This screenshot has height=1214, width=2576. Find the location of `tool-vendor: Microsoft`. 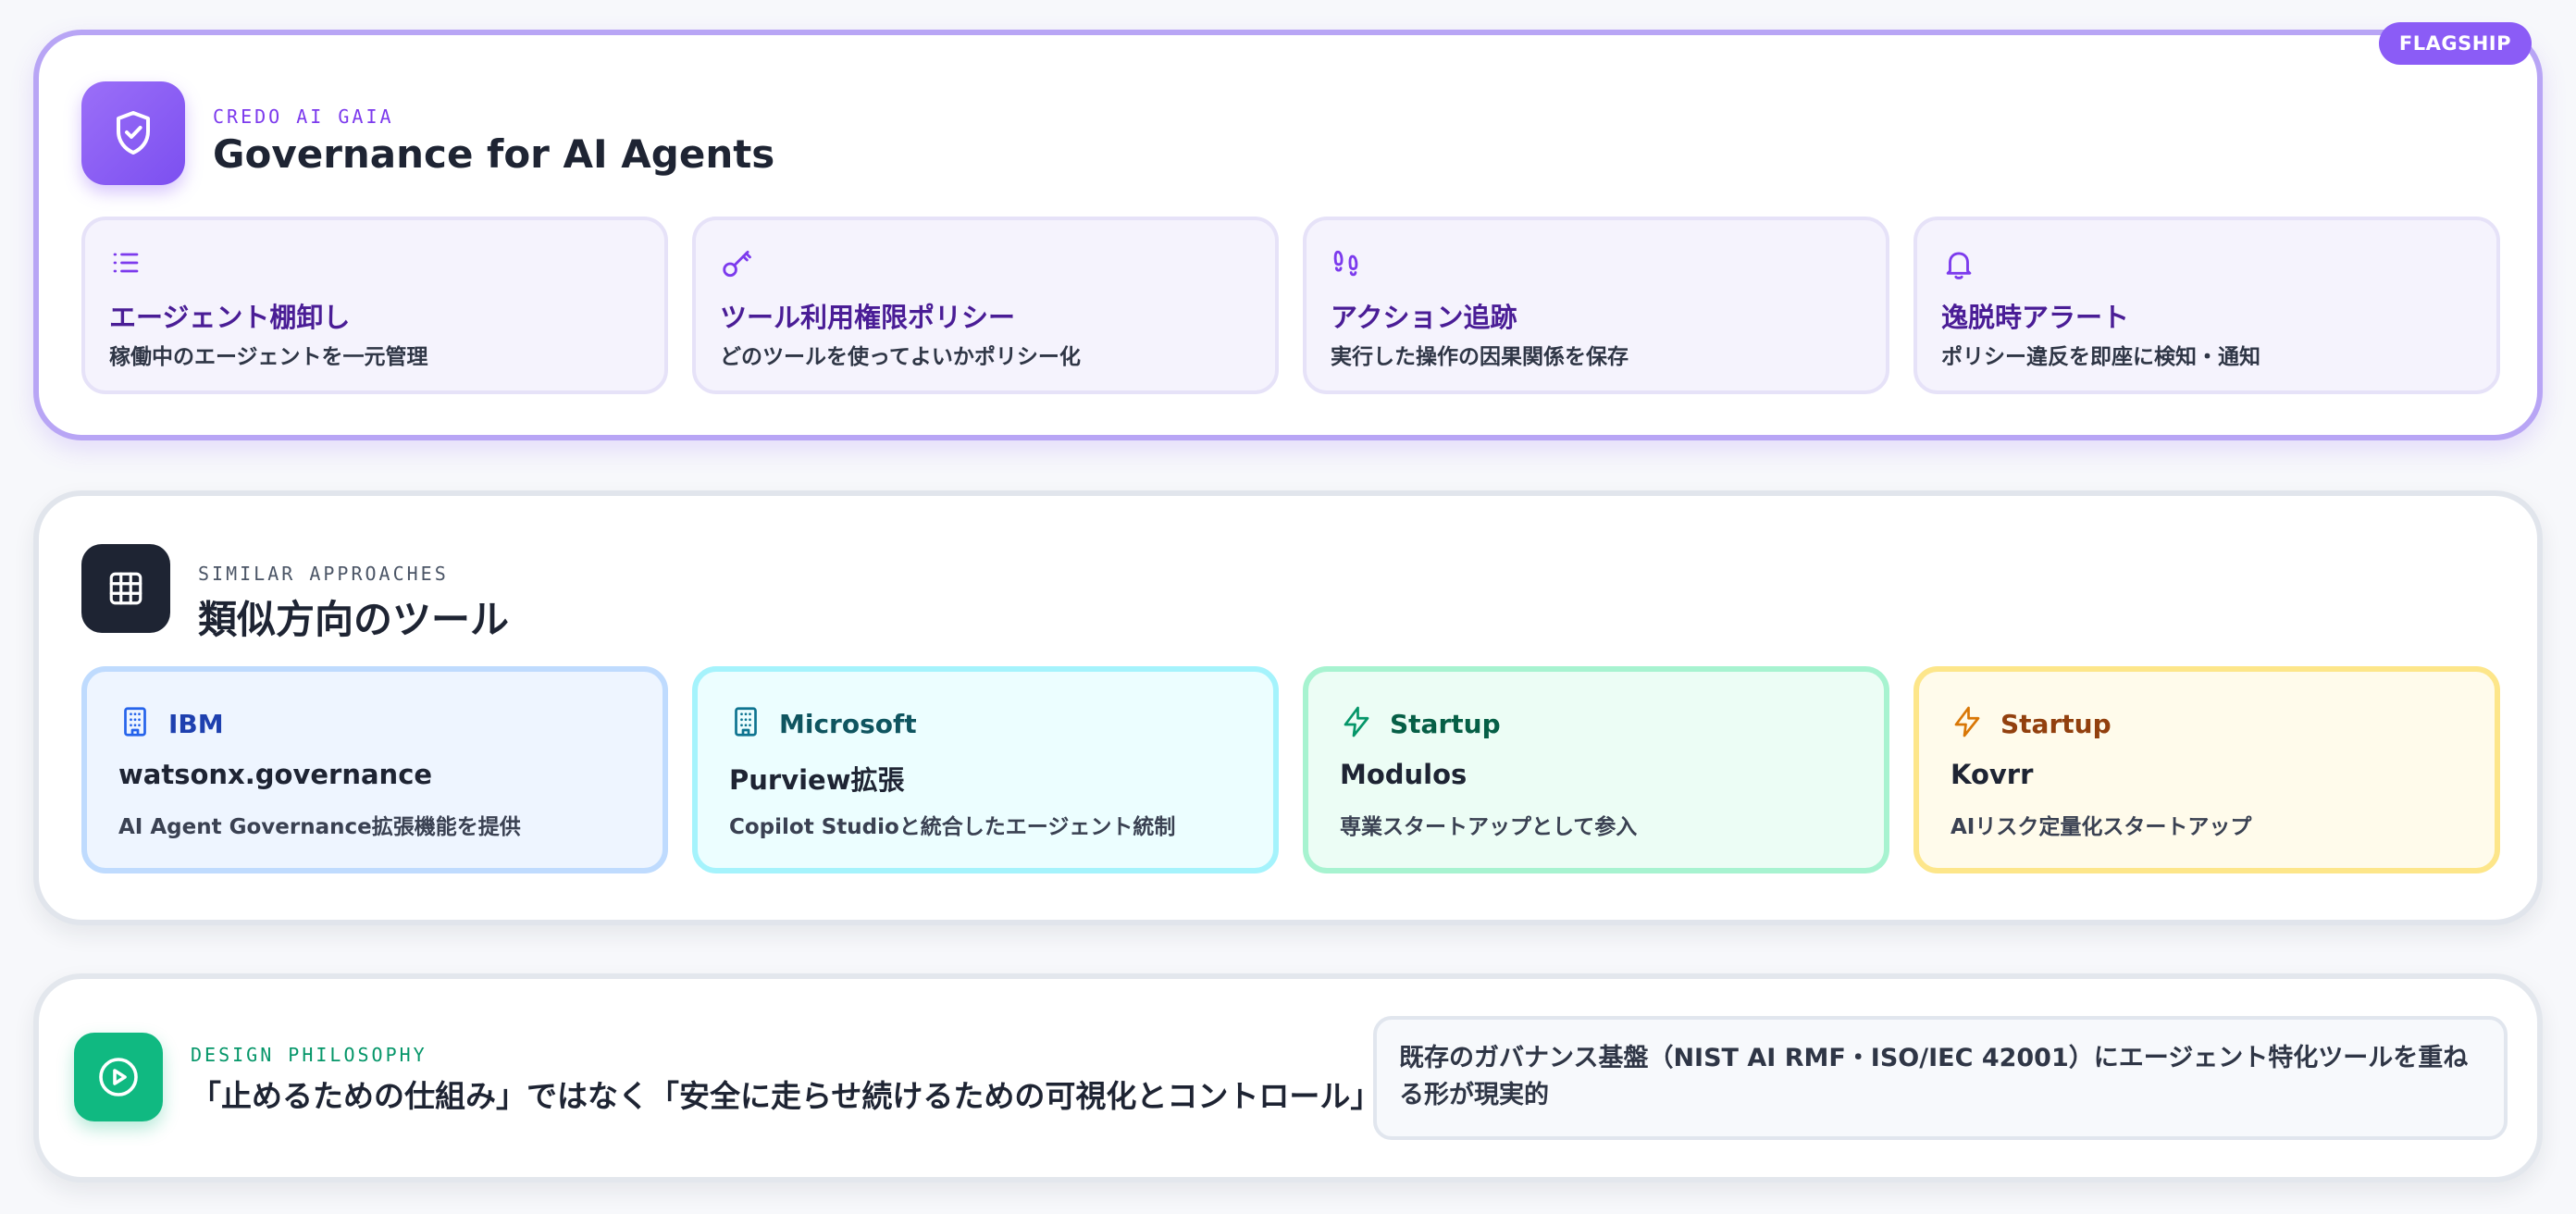

tool-vendor: Microsoft is located at coordinates (848, 724).